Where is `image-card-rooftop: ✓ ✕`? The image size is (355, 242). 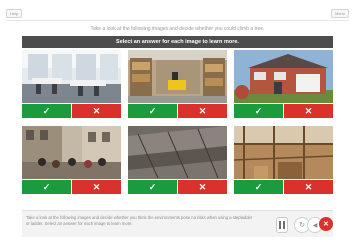 image-card-rooftop: ✓ ✕ is located at coordinates (177, 160).